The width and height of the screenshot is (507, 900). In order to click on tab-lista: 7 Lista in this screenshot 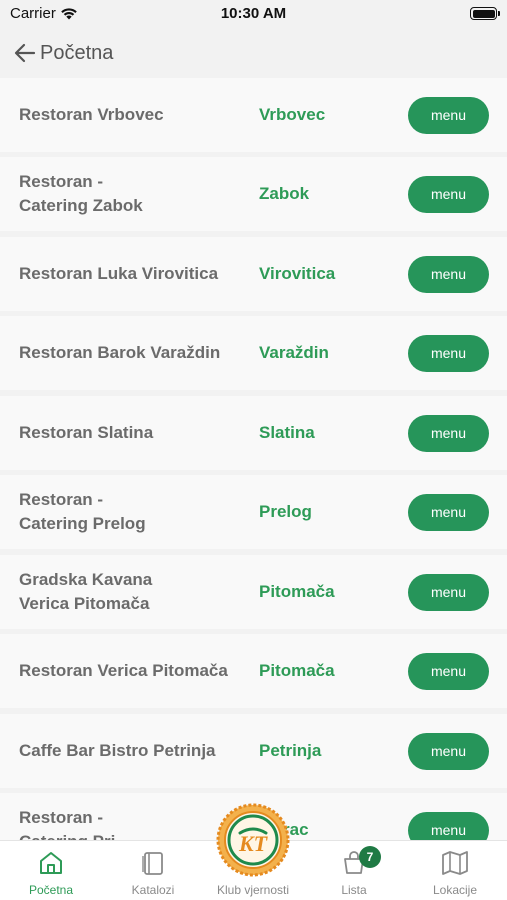, I will do `click(354, 870)`.